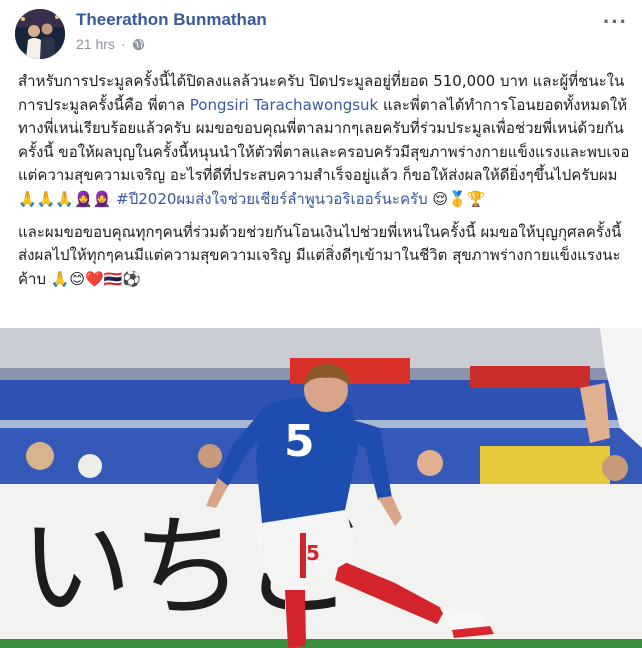 The height and width of the screenshot is (648, 642). I want to click on mention-link: Pongsiri Tarachawongsuk, so click(284, 105).